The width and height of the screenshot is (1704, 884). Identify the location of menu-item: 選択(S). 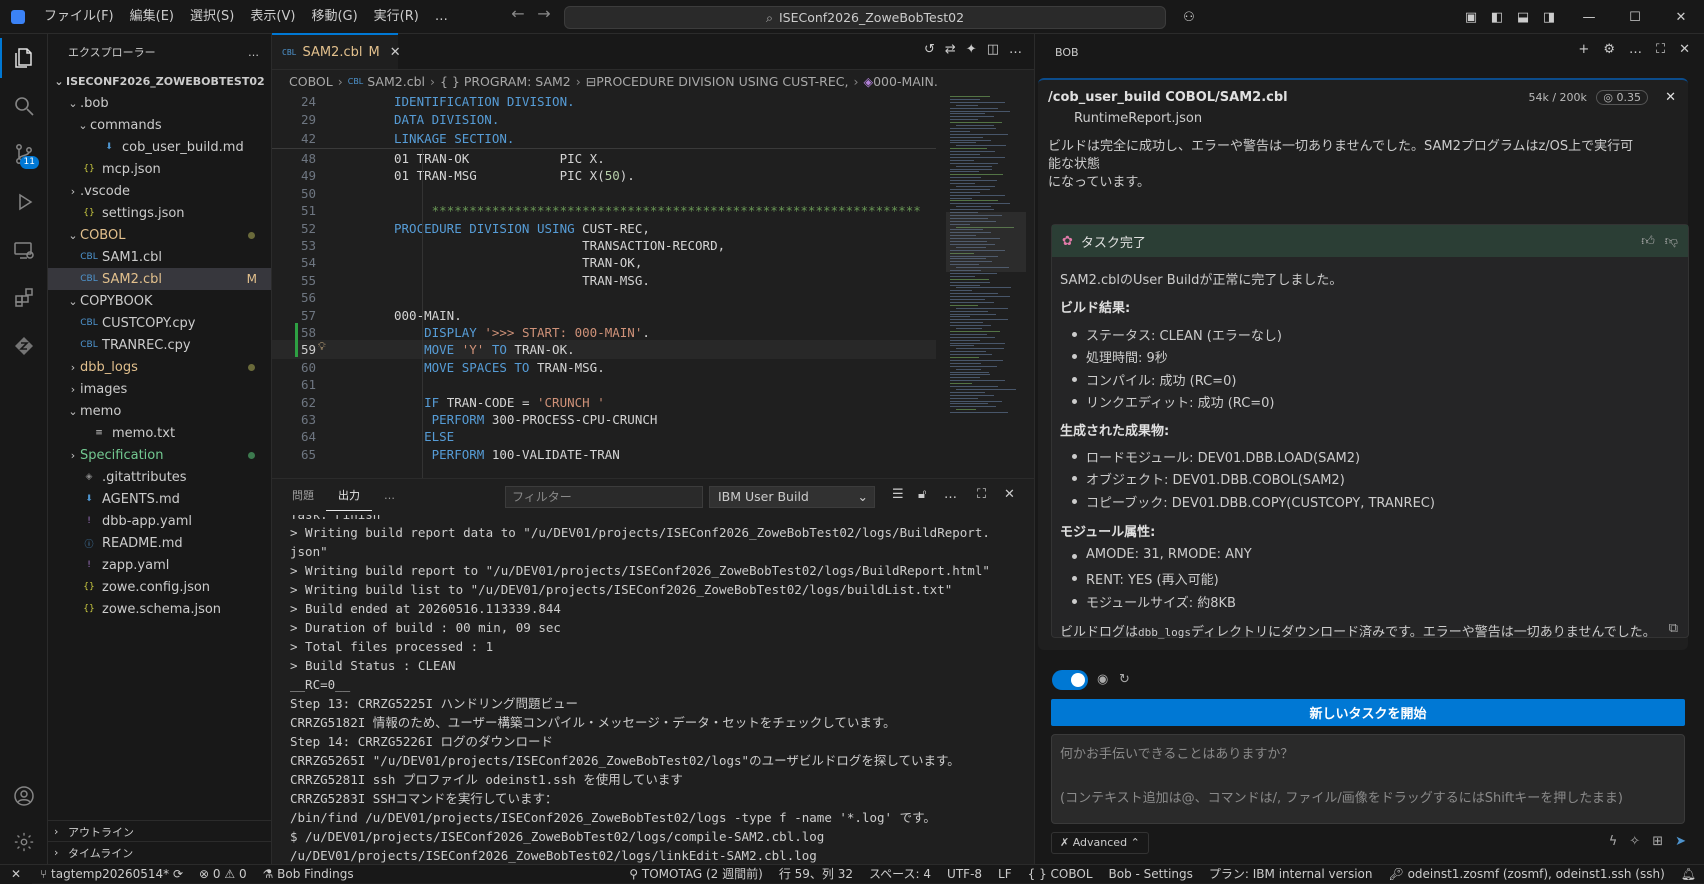
(212, 17).